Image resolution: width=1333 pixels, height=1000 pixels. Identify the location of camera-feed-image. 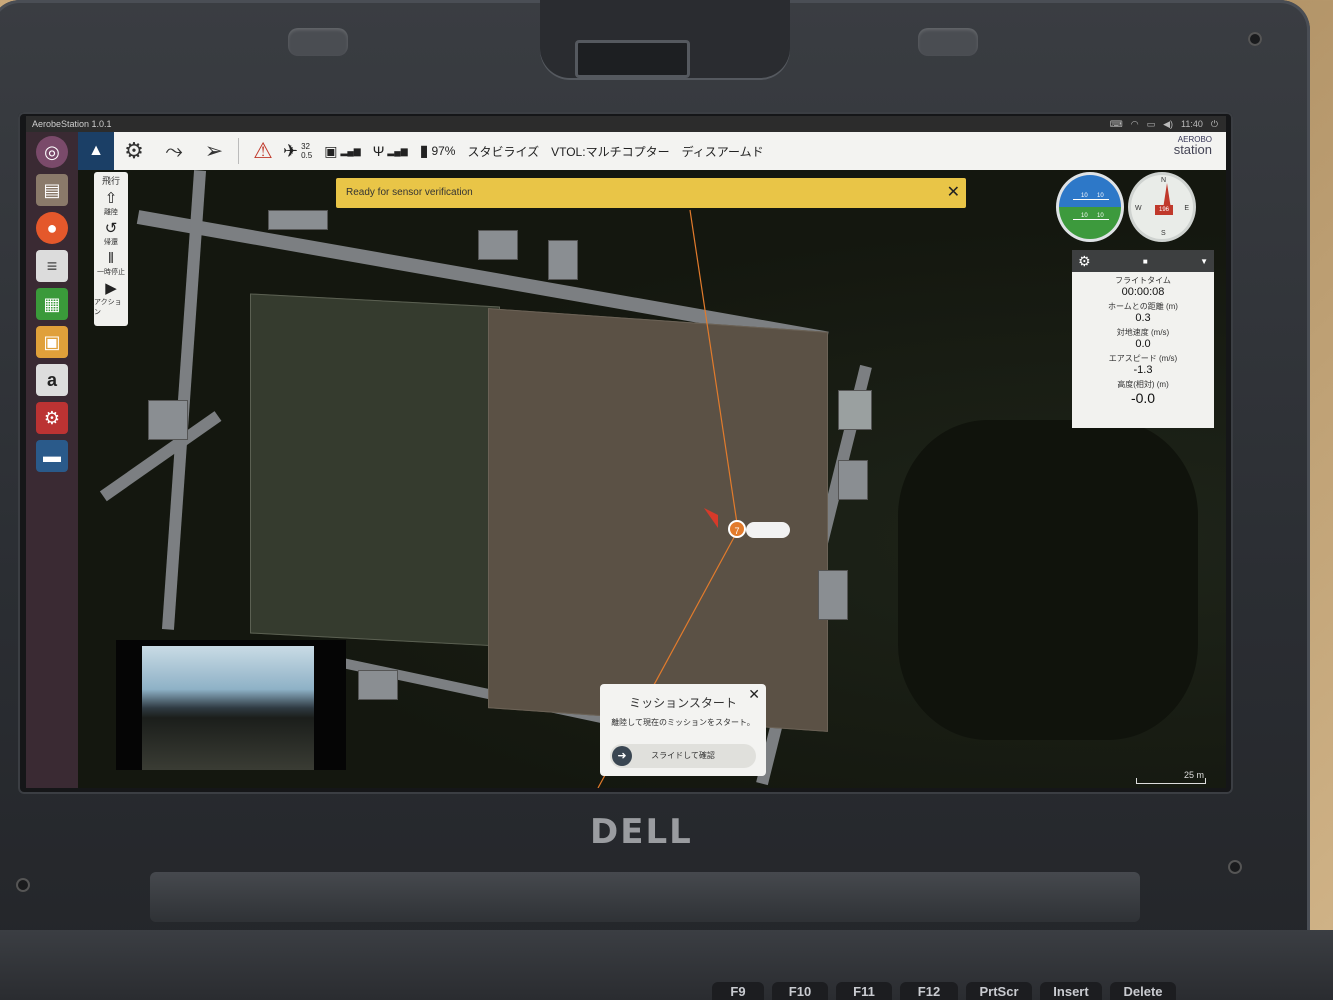
(228, 708).